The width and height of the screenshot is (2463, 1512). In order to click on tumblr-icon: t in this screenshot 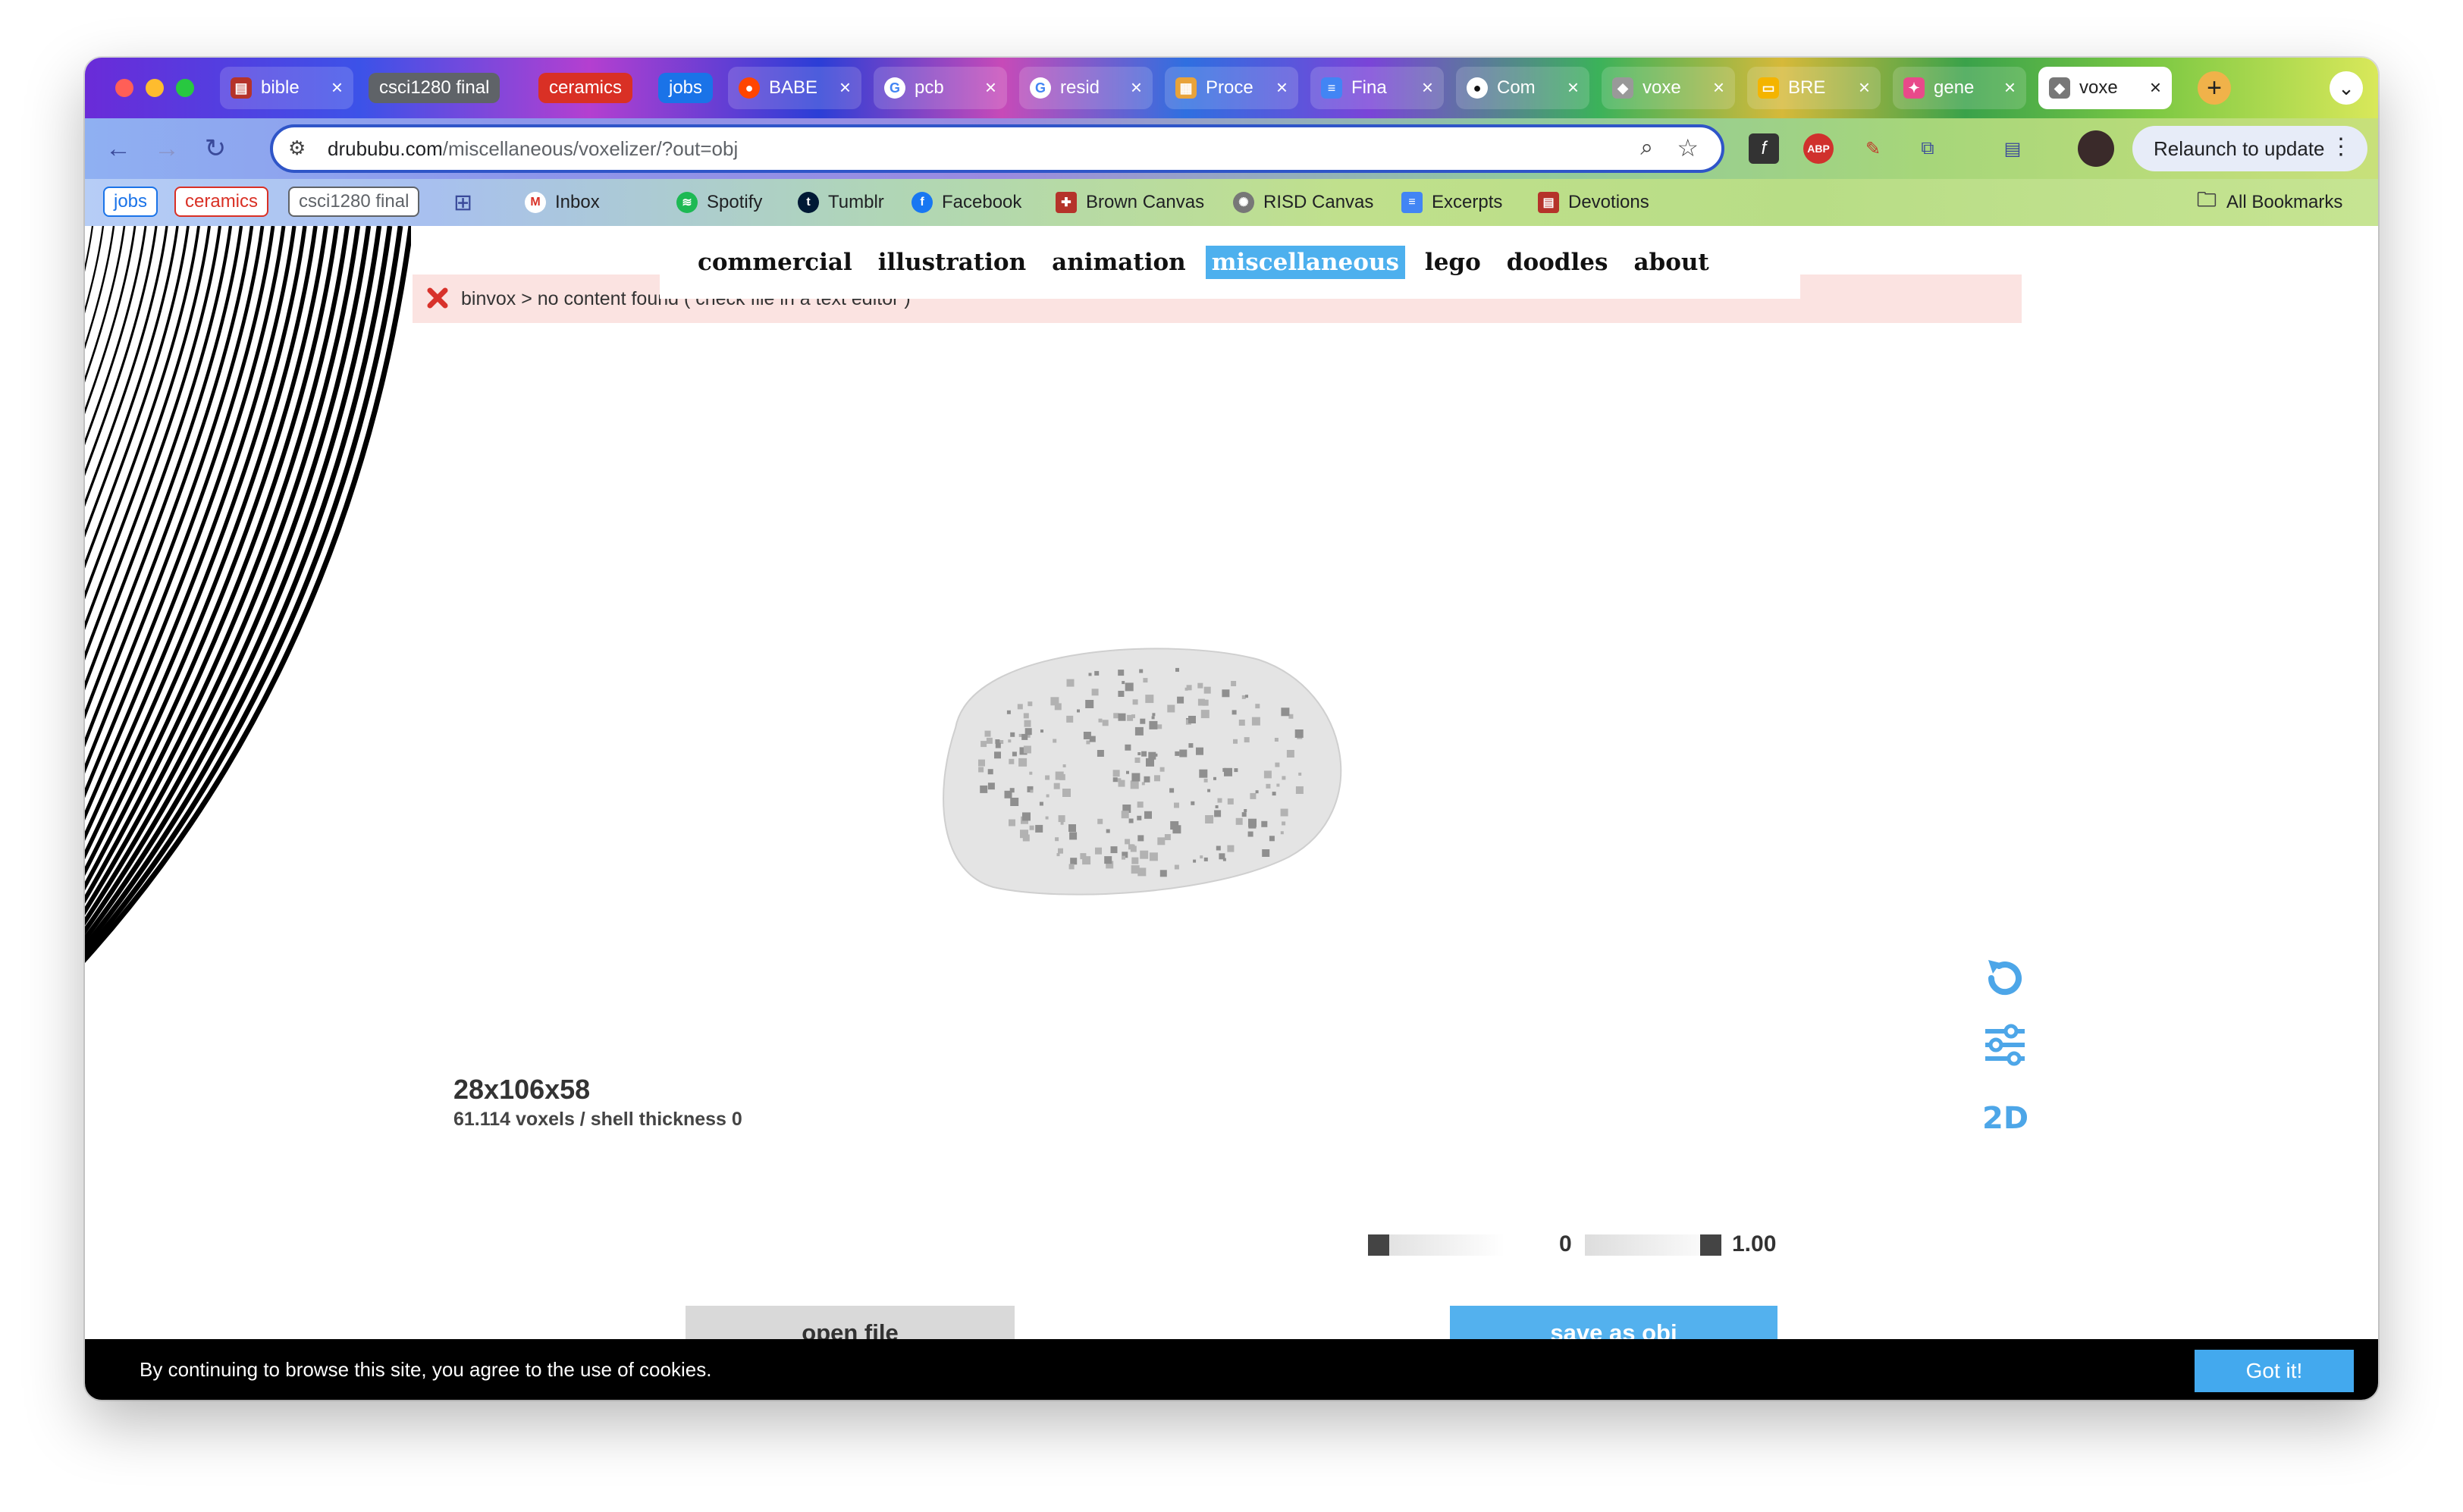, I will do `click(808, 202)`.